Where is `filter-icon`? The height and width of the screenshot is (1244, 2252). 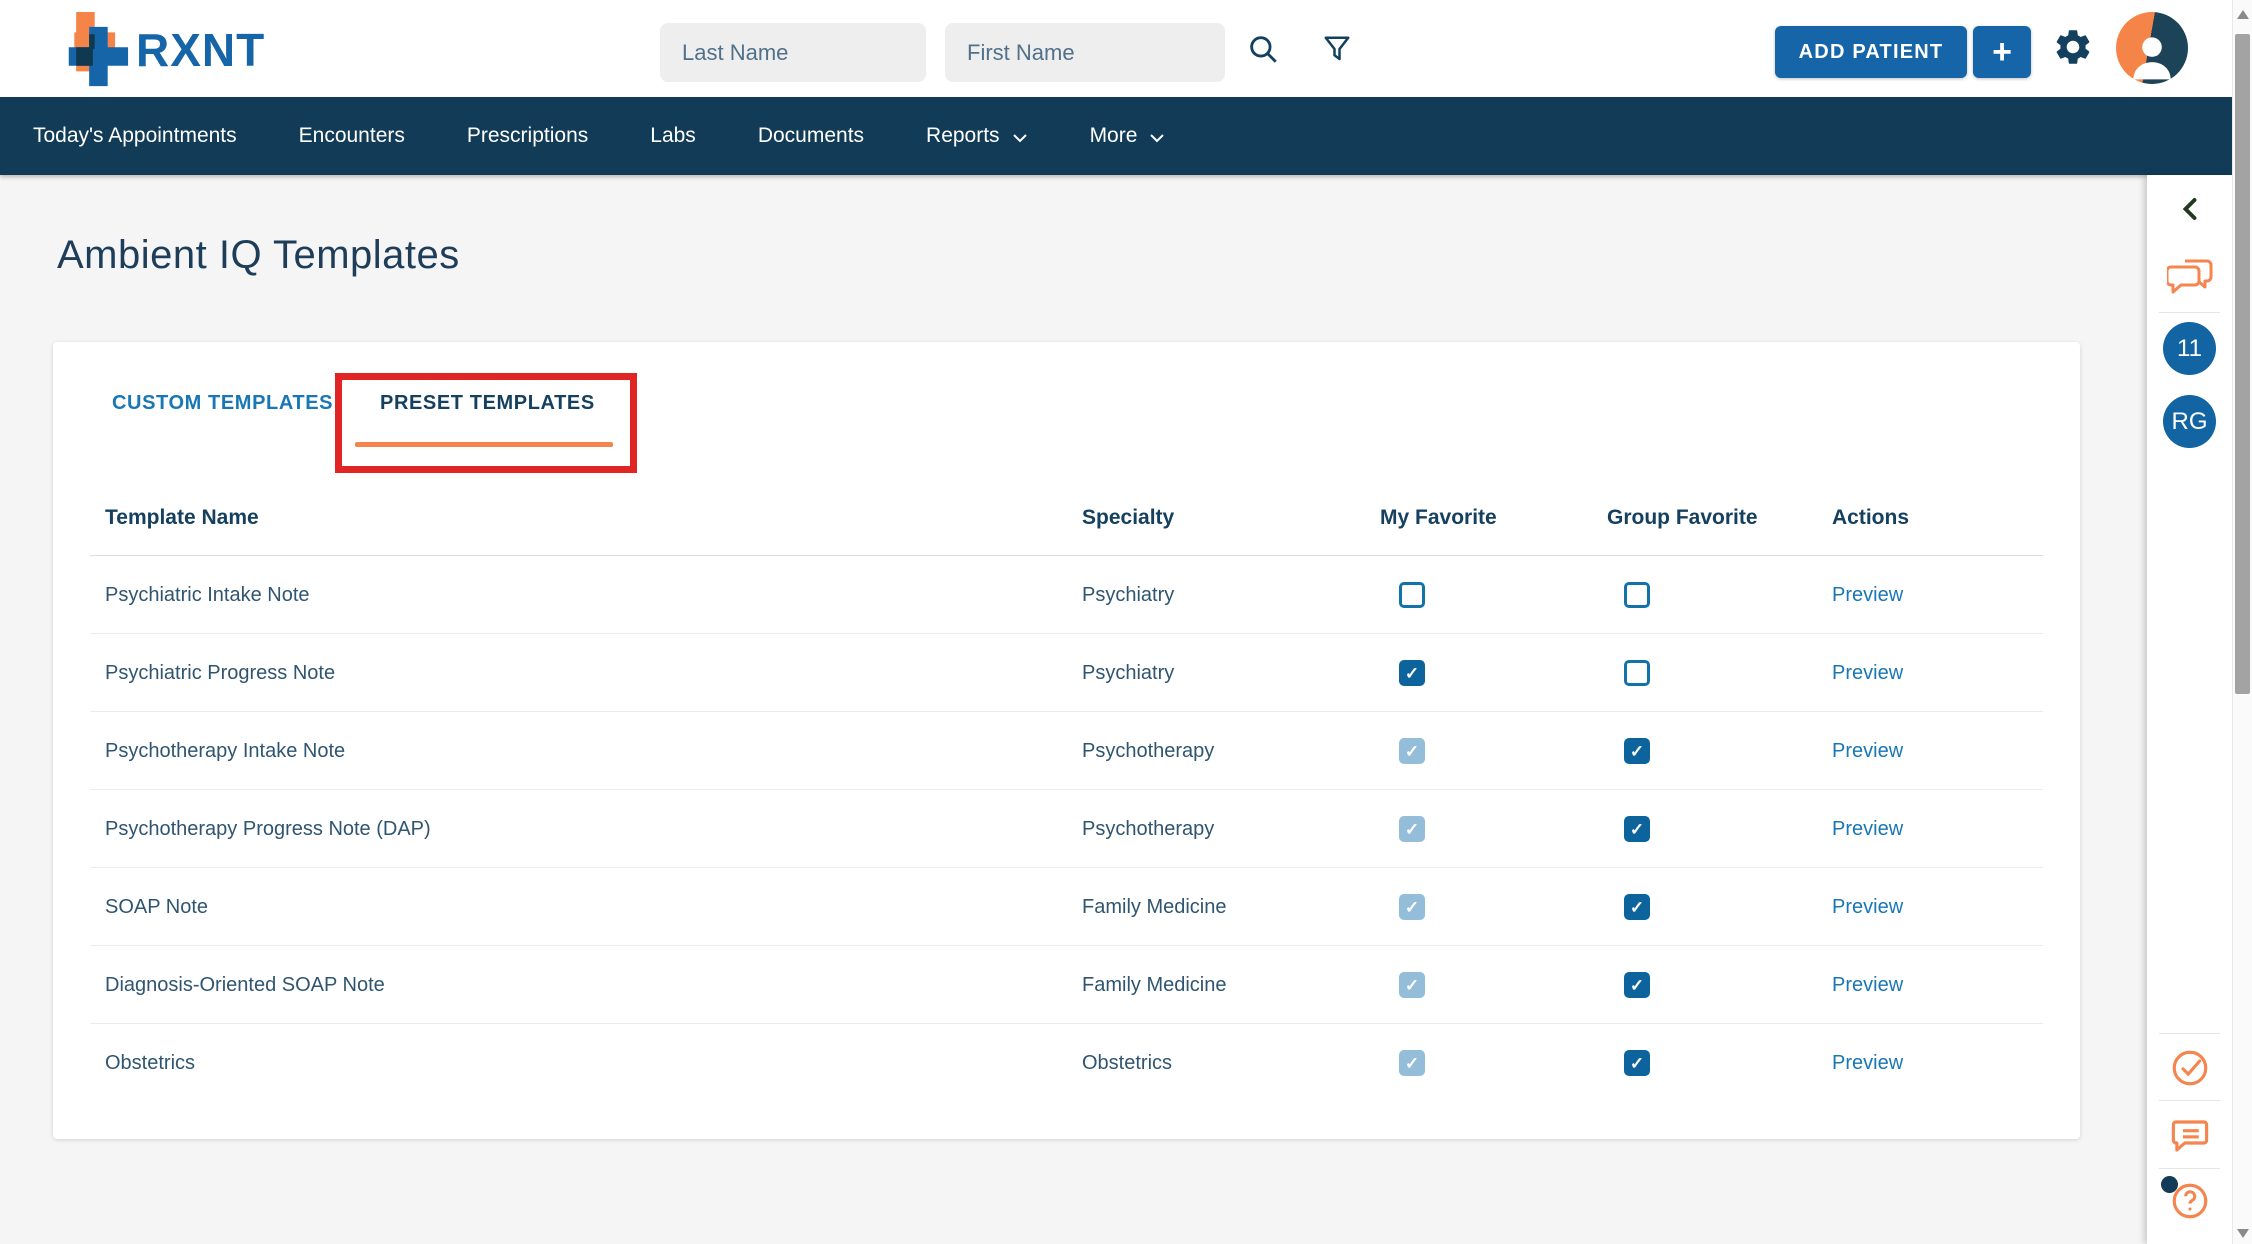
filter-icon is located at coordinates (1337, 49).